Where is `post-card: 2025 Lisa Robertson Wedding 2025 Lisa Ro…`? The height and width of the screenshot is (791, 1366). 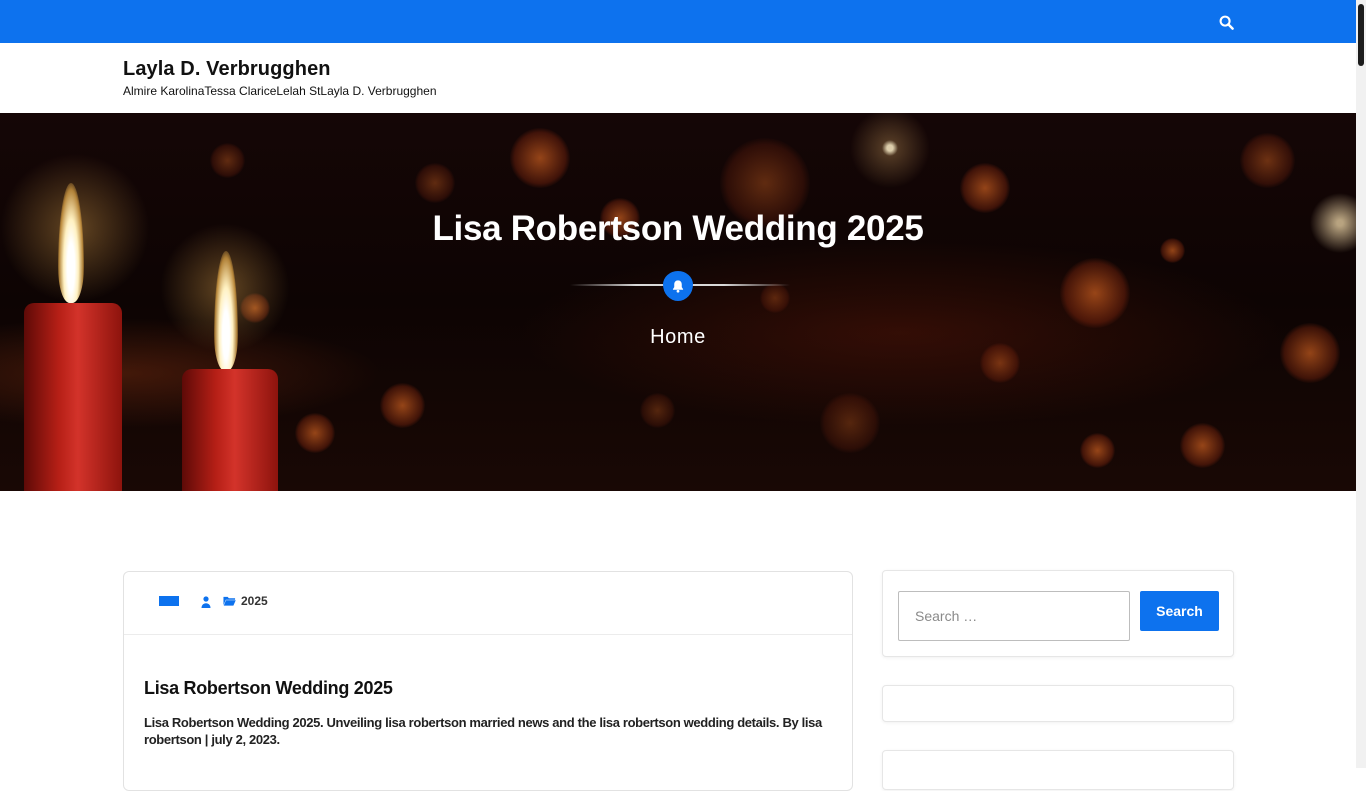
post-card: 2025 Lisa Robertson Wedding 2025 Lisa Ro… is located at coordinates (488, 681).